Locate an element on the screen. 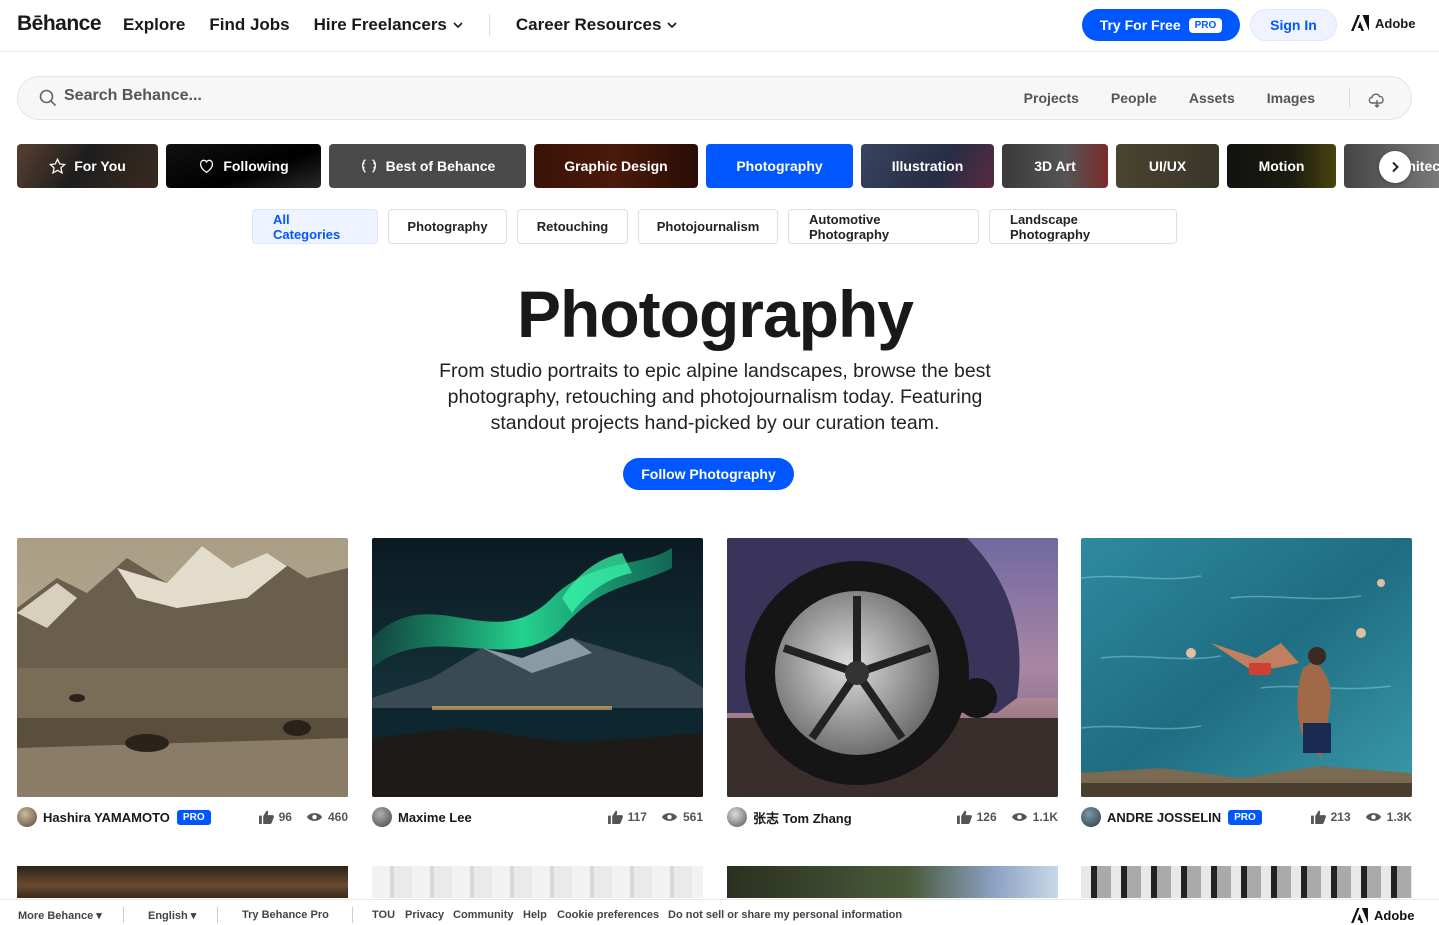 The width and height of the screenshot is (1439, 925). view-count: 1.3K is located at coordinates (1399, 817).